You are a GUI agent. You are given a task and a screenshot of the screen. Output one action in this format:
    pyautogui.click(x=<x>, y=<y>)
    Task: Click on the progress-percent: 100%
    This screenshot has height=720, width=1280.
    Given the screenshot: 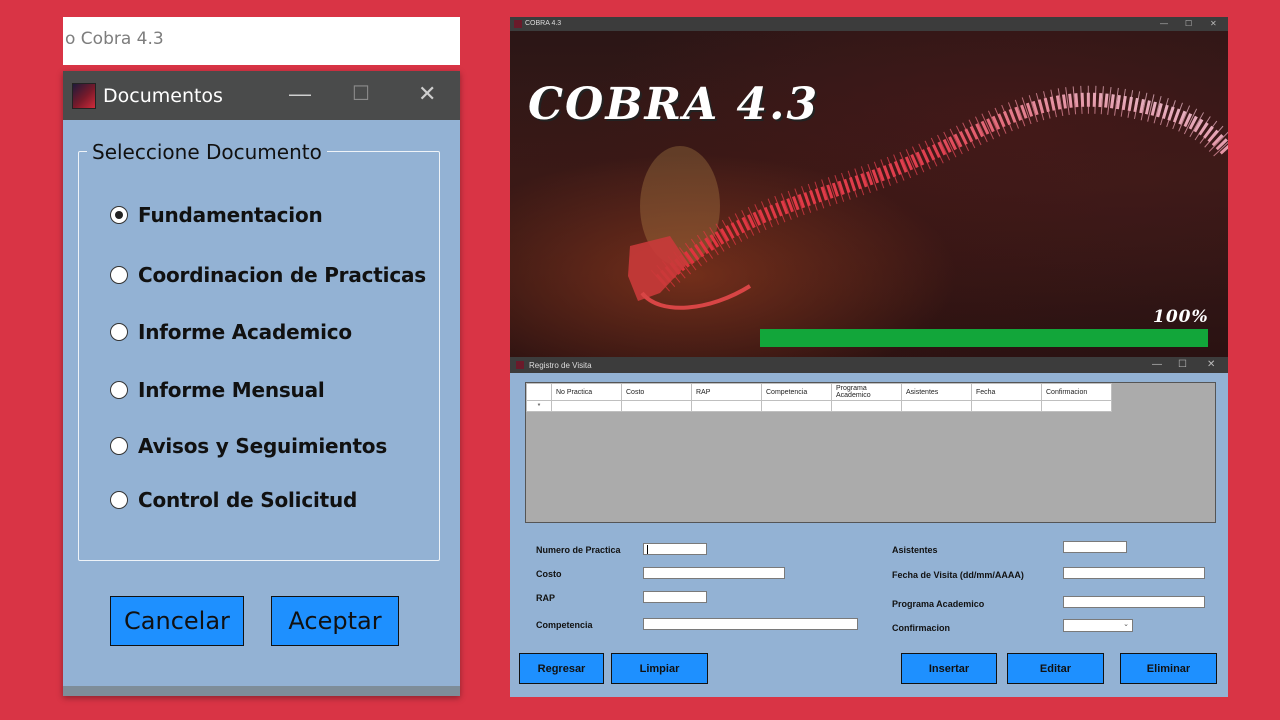 What is the action you would take?
    pyautogui.click(x=1181, y=317)
    